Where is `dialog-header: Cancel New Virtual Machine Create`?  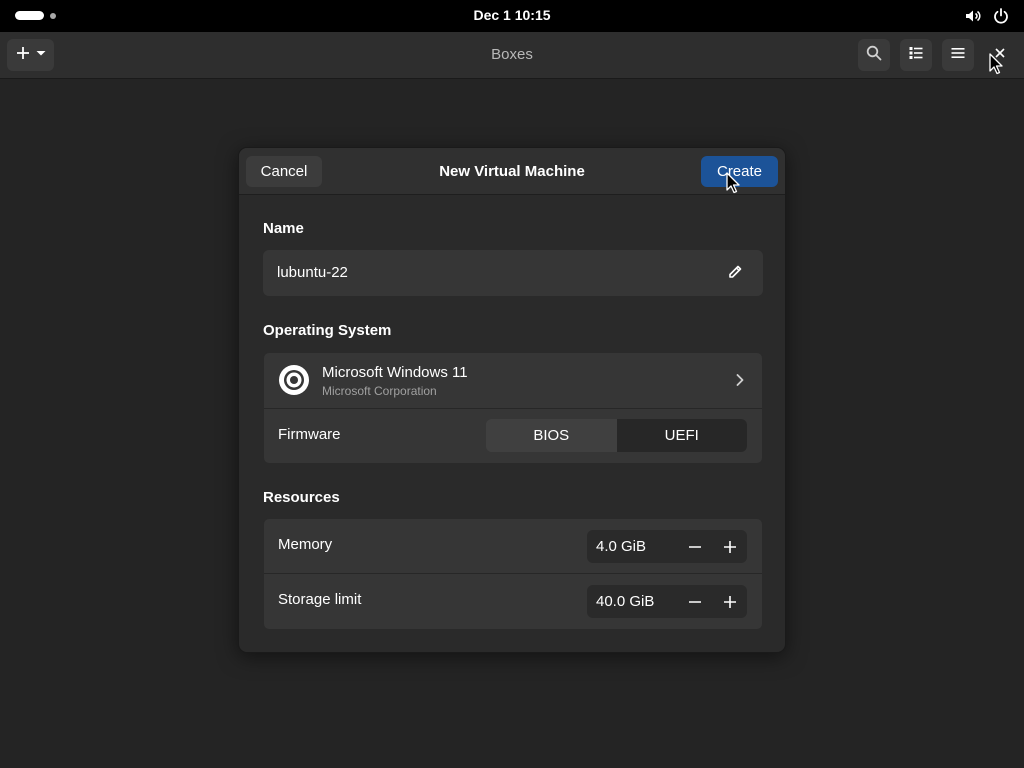
dialog-header: Cancel New Virtual Machine Create is located at coordinates (512, 171).